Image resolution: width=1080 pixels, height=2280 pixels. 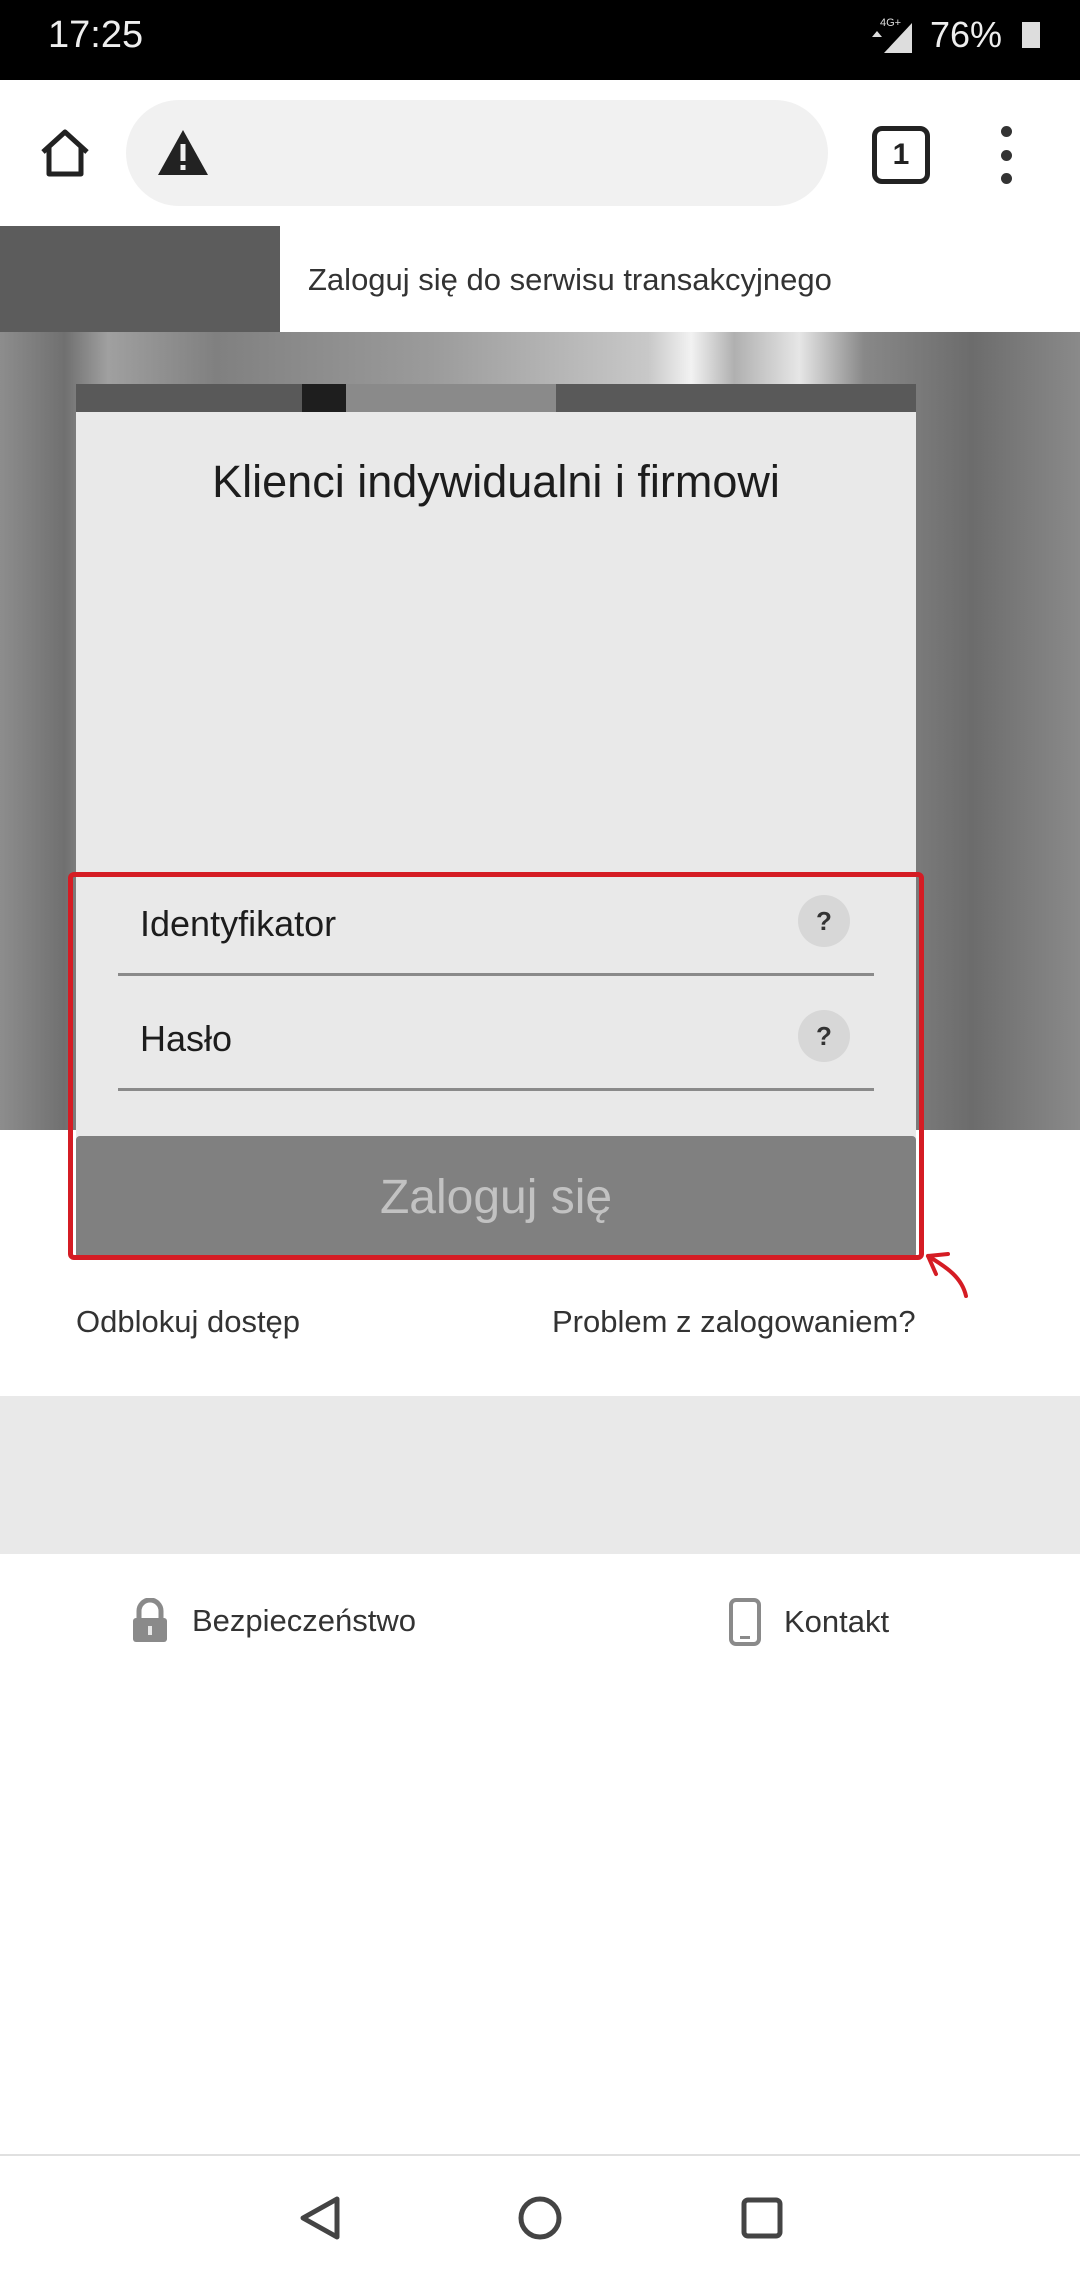 What do you see at coordinates (891, 35) in the screenshot?
I see `signal-icon: 4G+` at bounding box center [891, 35].